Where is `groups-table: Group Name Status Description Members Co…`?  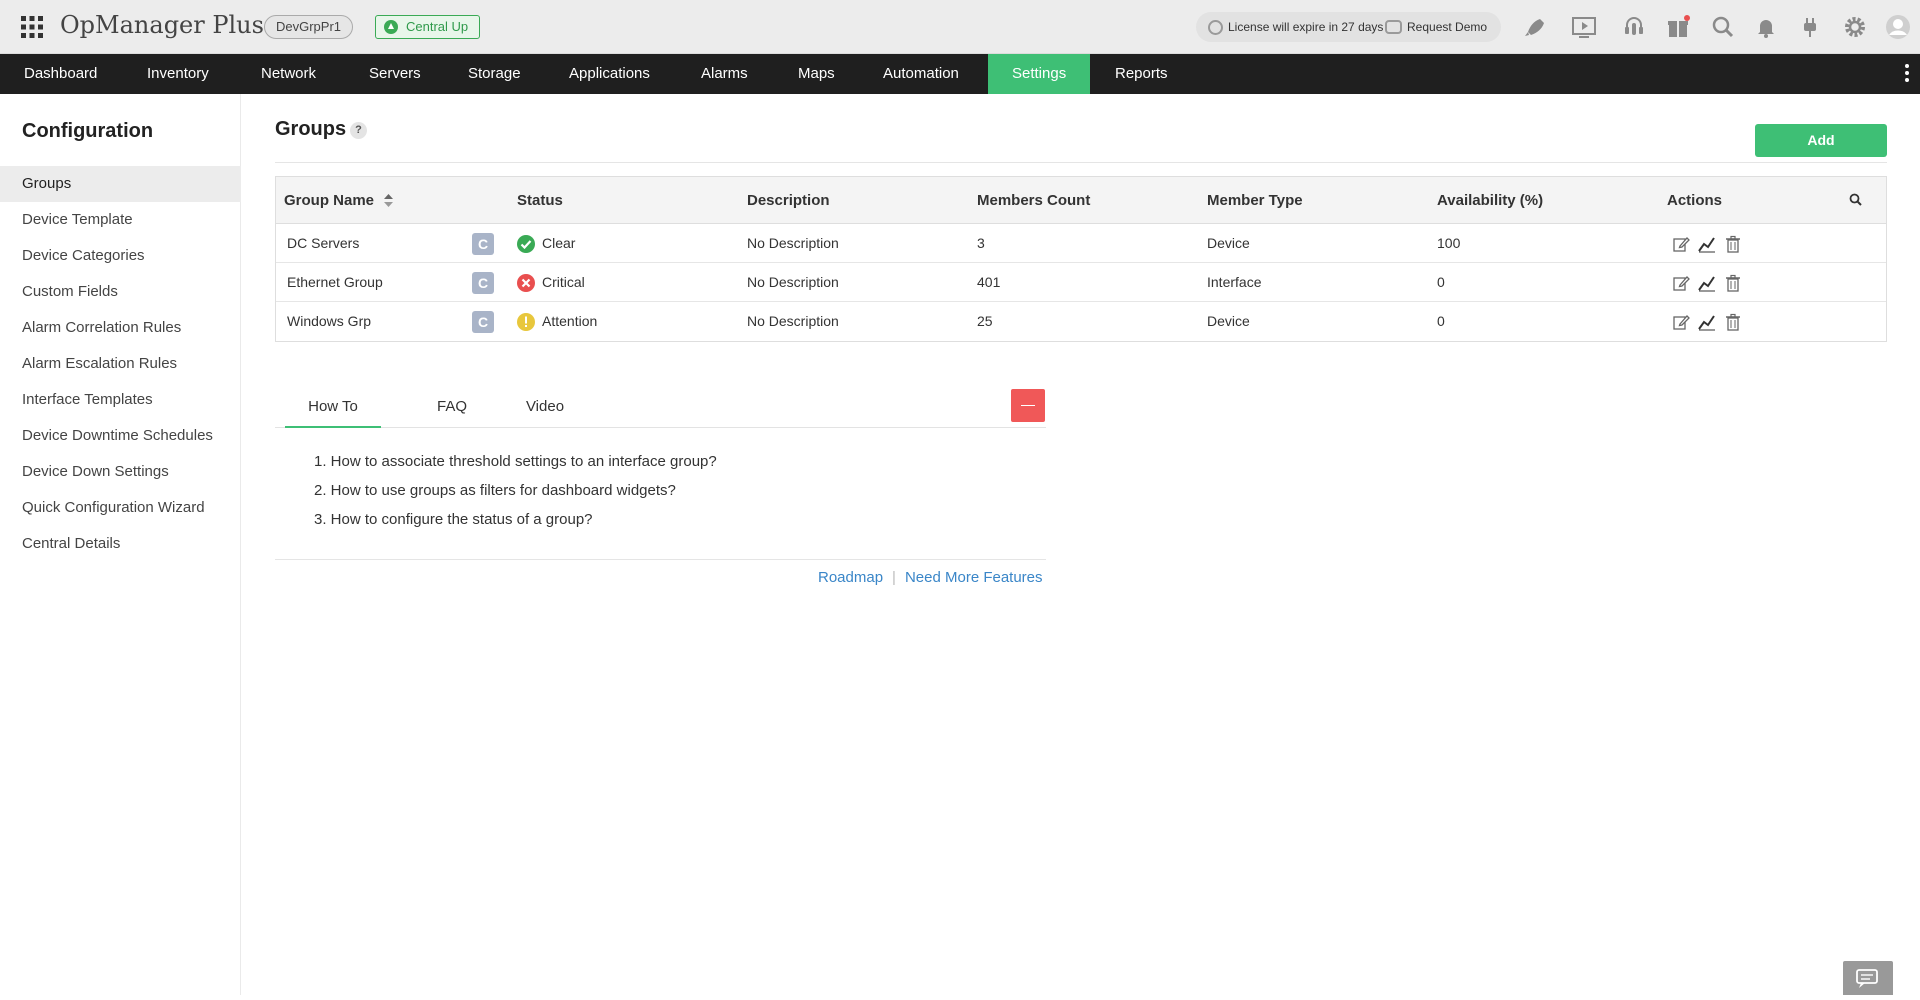 groups-table: Group Name Status Description Members Co… is located at coordinates (1081, 259).